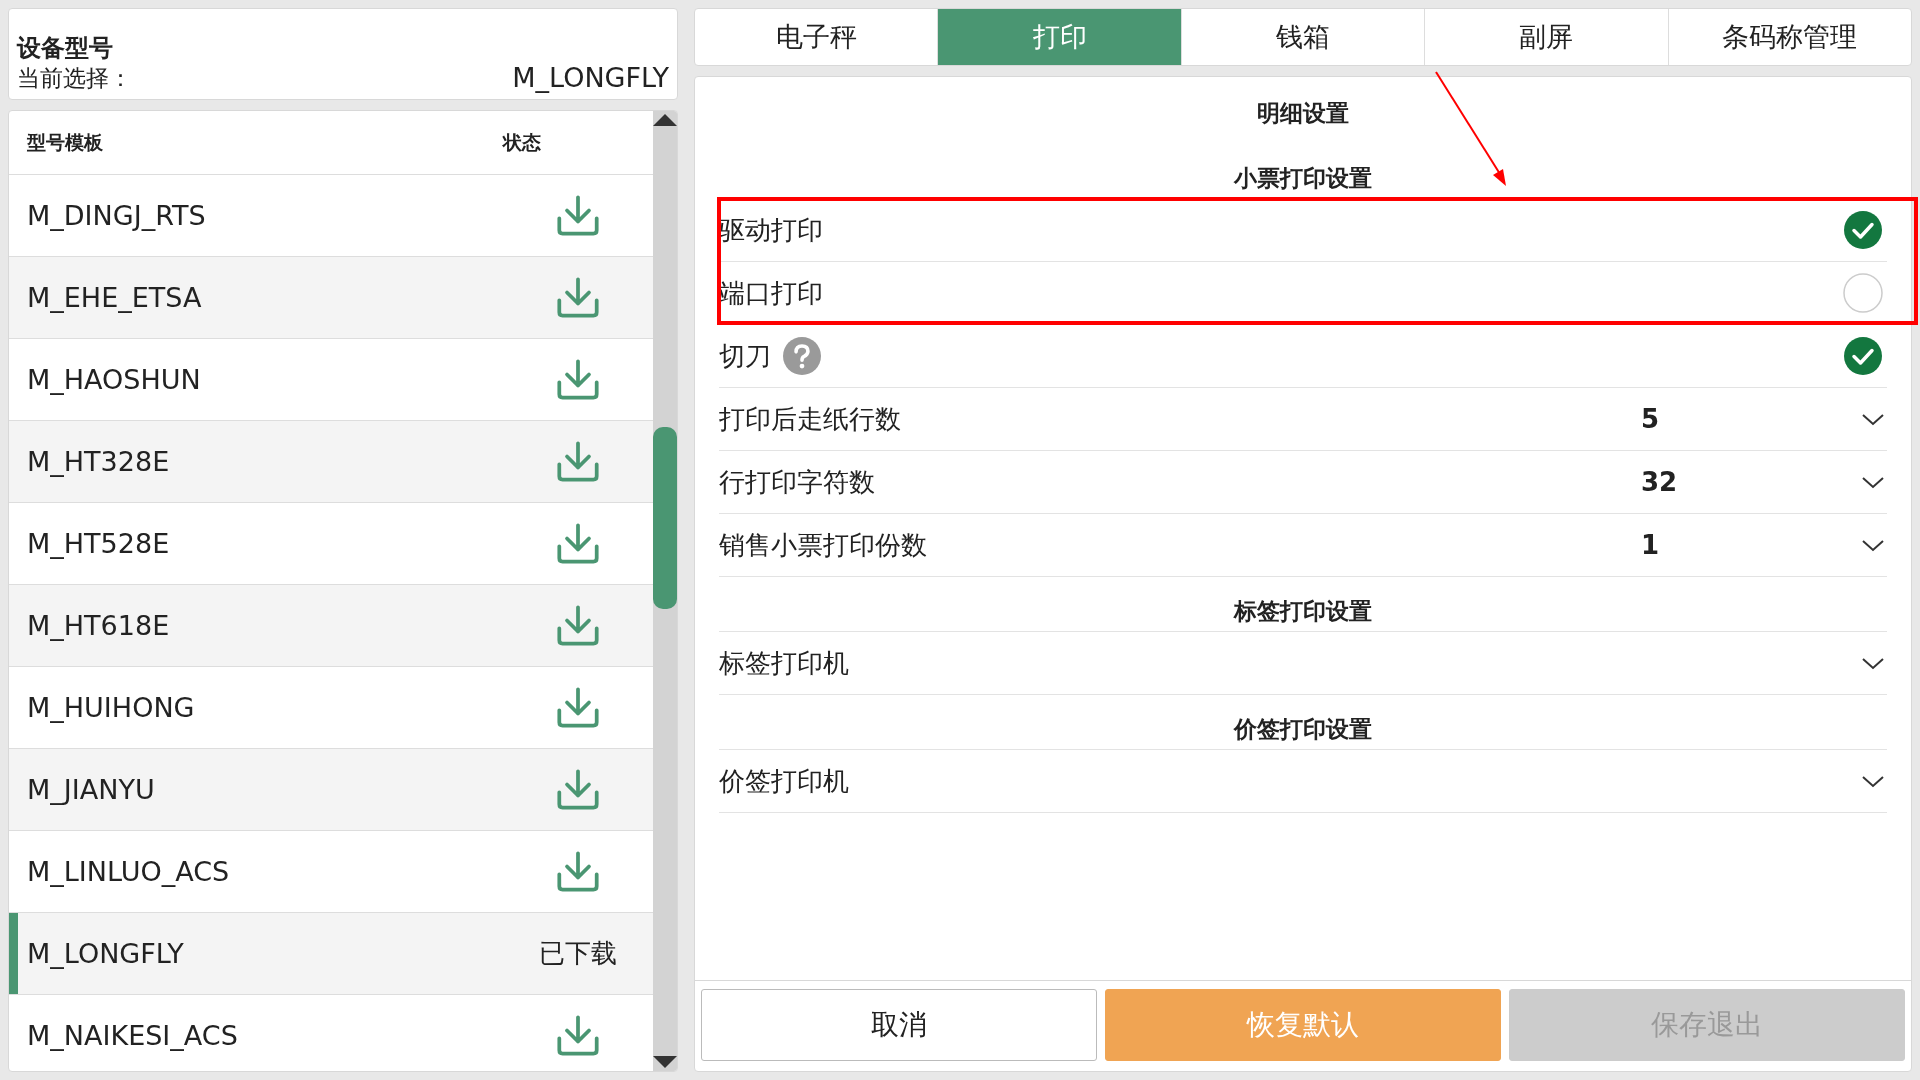 This screenshot has width=1920, height=1080. I want to click on action-button: 取消, so click(899, 1025).